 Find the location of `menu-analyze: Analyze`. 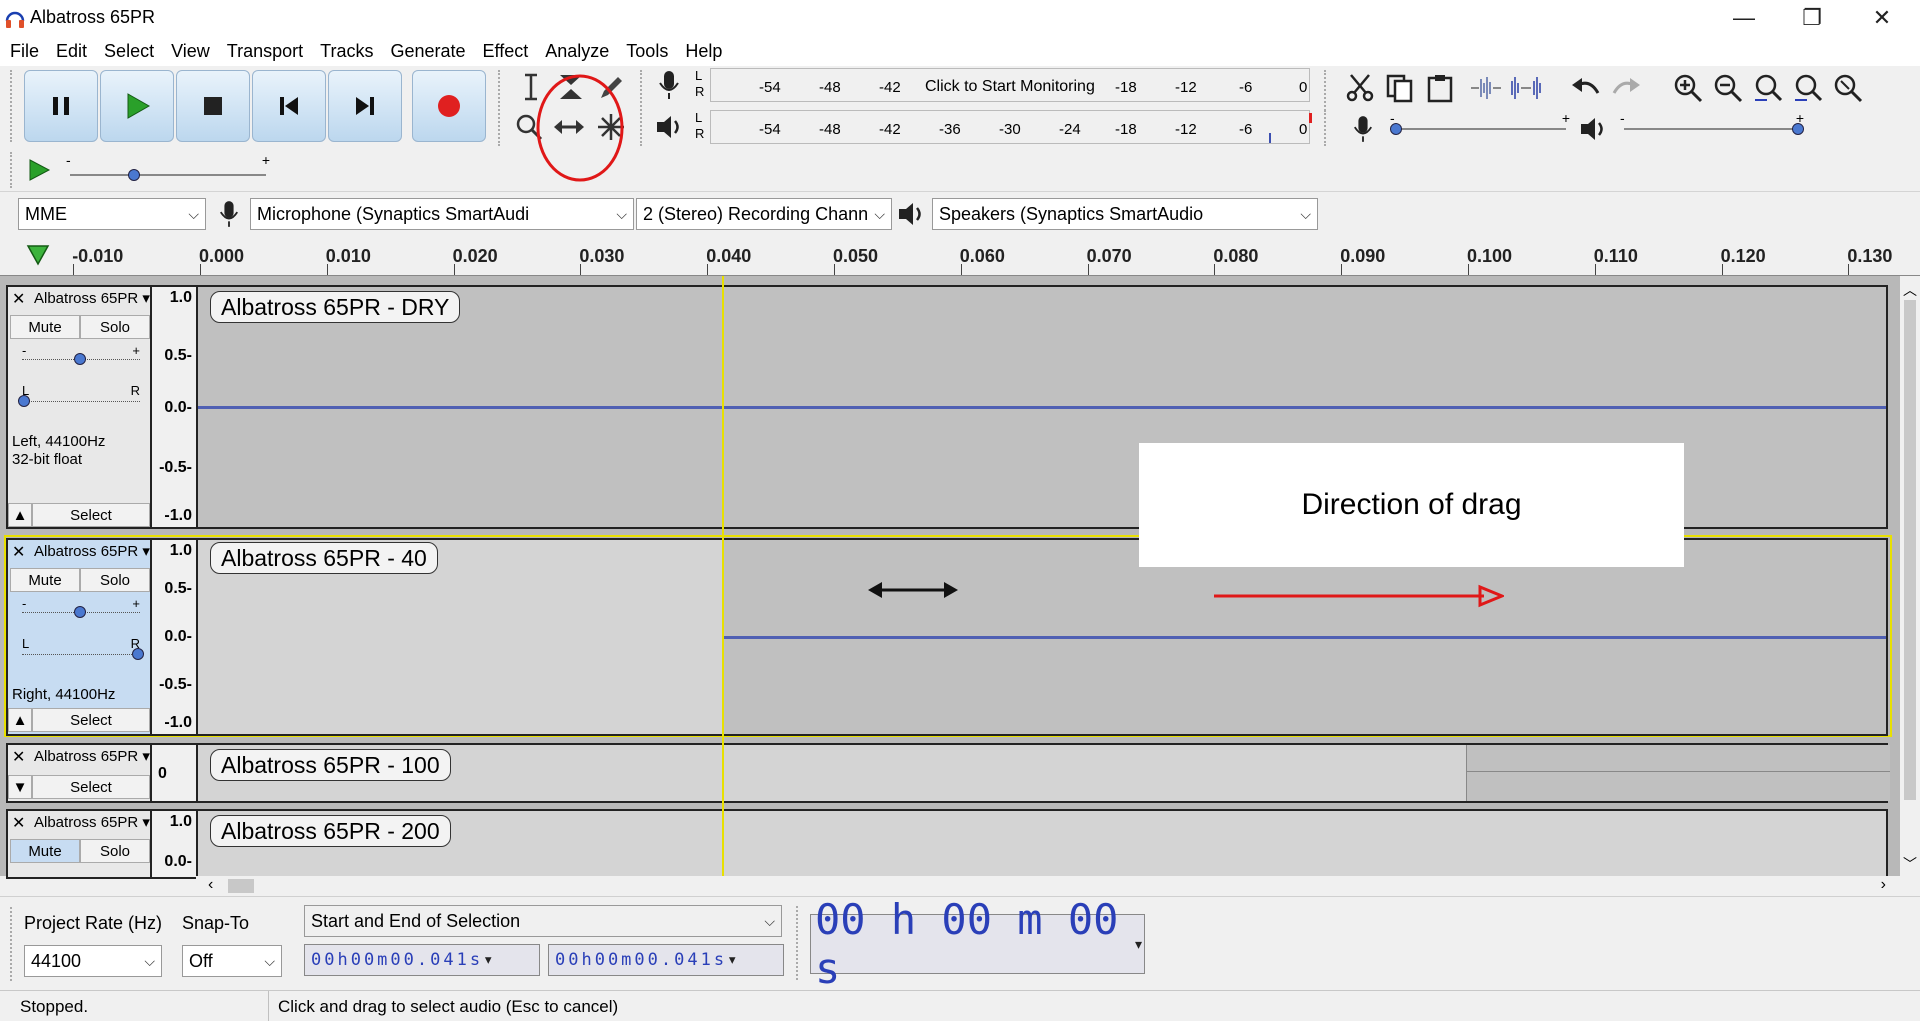

menu-analyze: Analyze is located at coordinates (577, 51).